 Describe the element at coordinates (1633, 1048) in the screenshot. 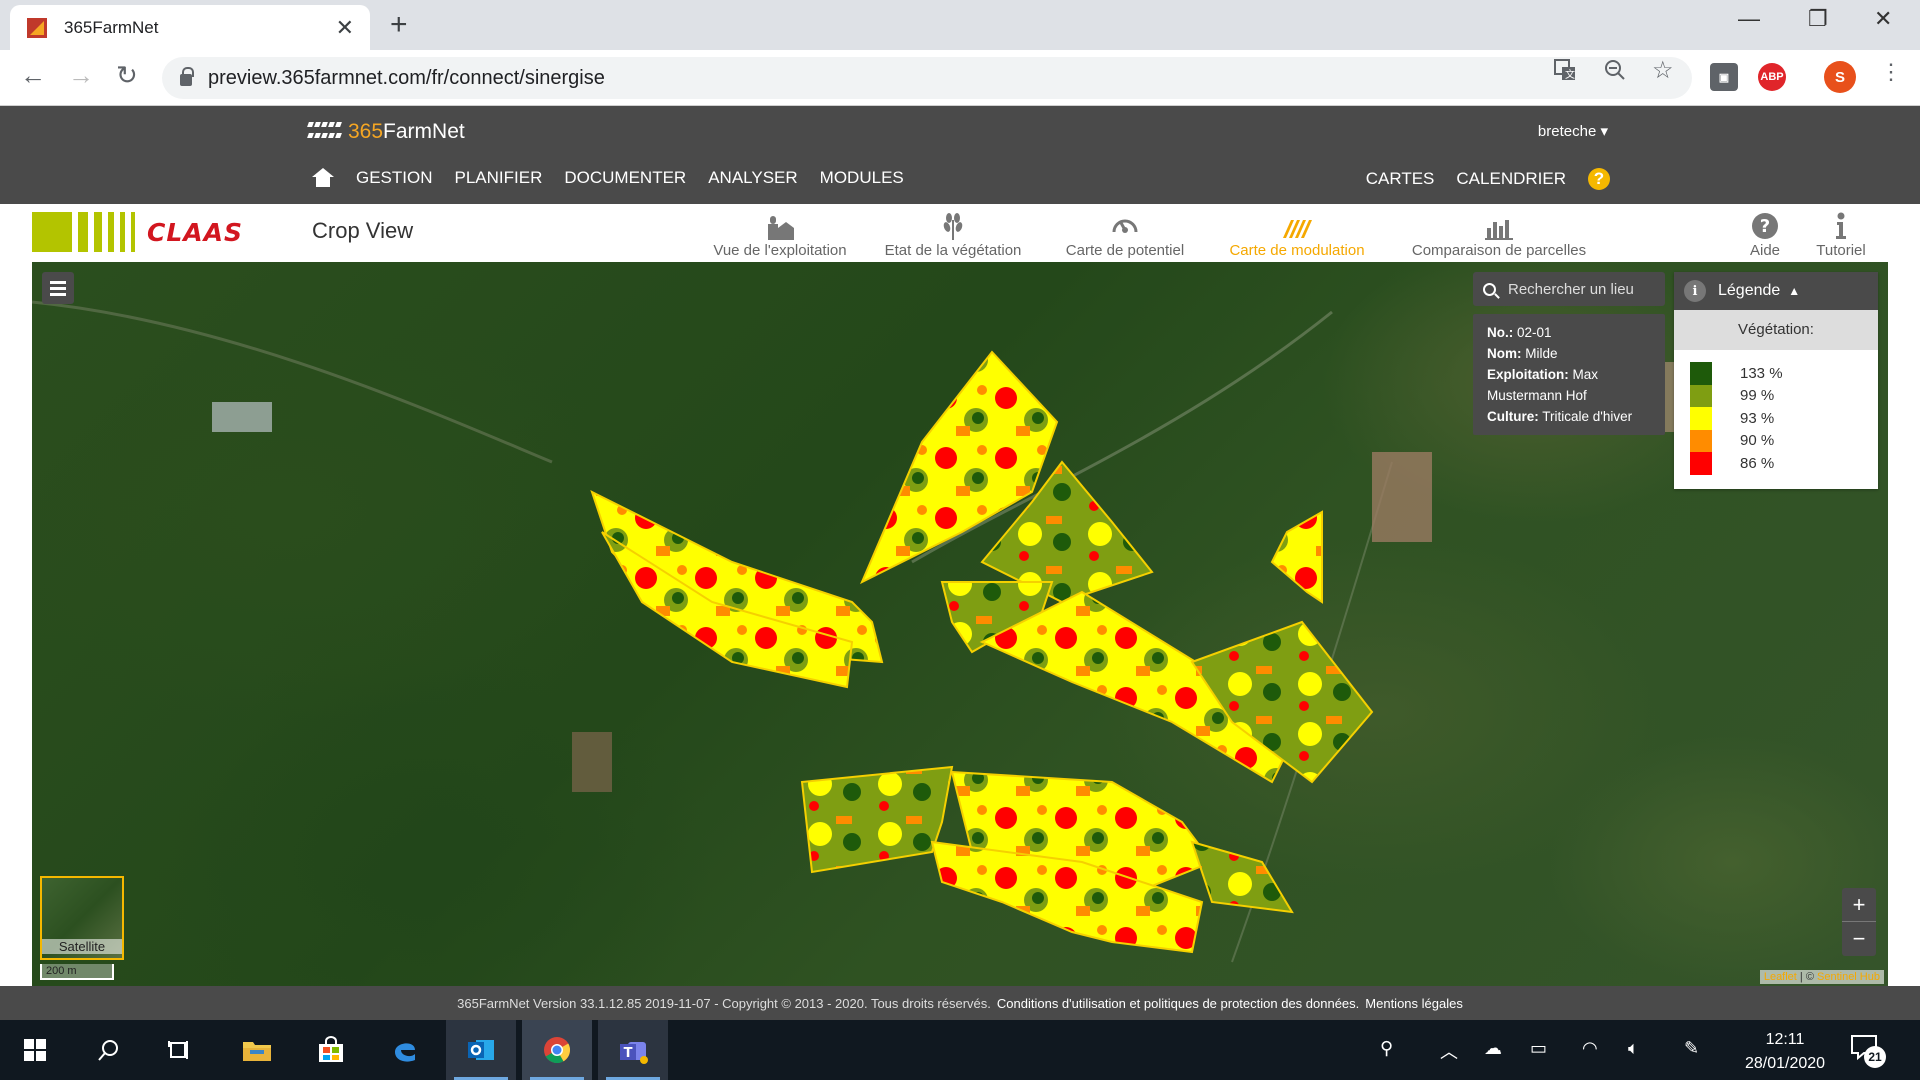

I see `volume-icon: 🔈︎` at that location.